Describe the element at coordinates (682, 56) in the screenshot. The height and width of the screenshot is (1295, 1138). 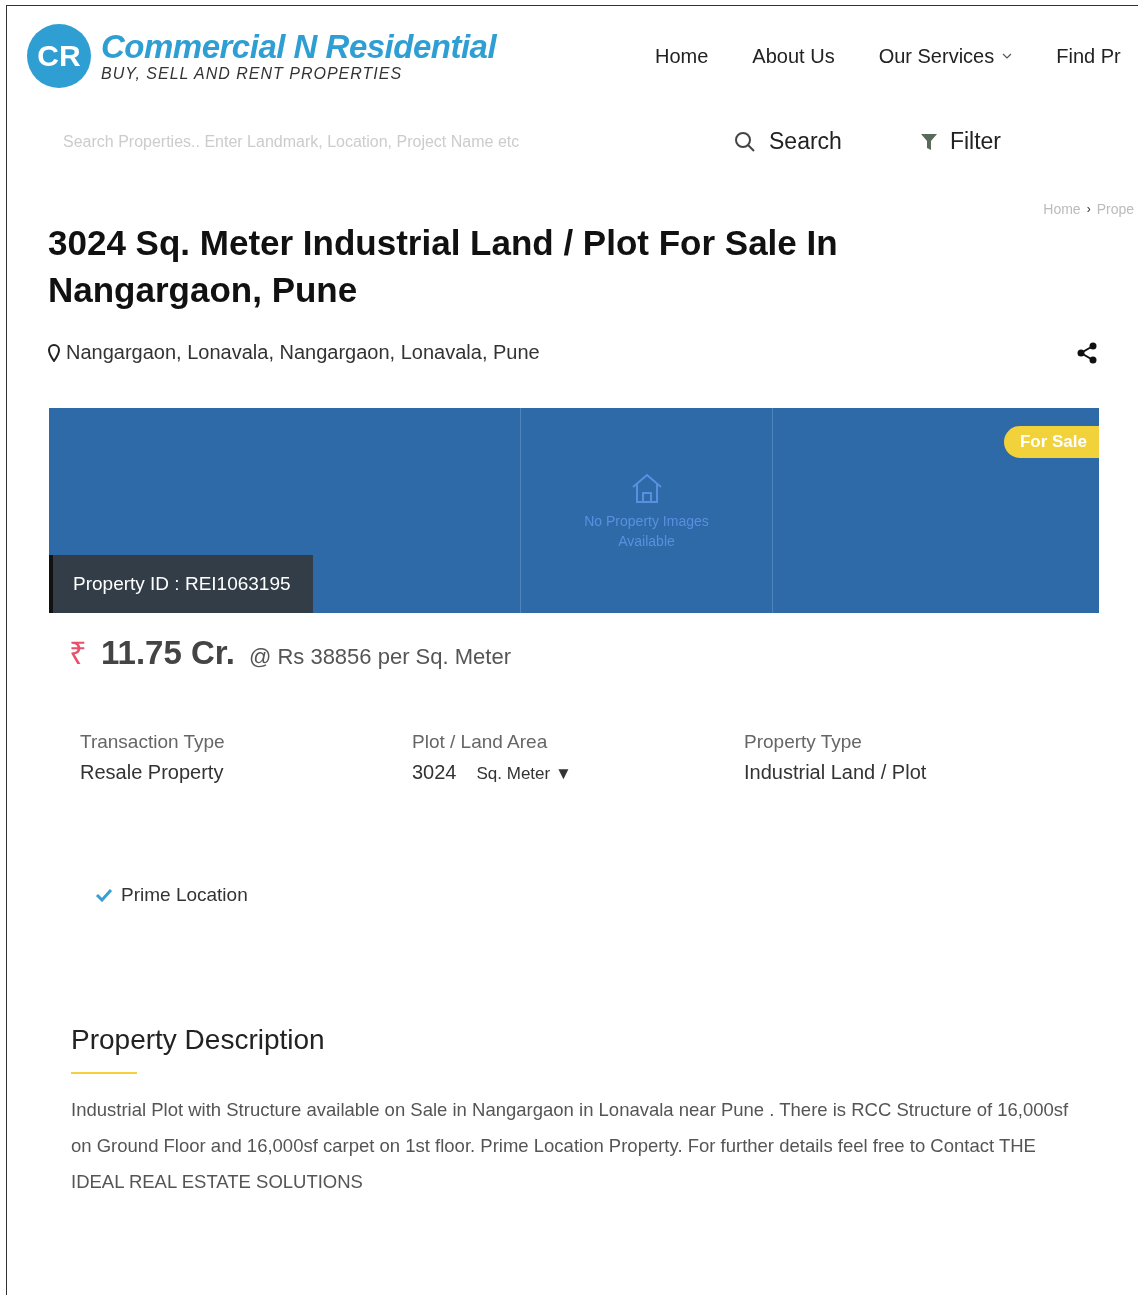
I see `nav-link: Home` at that location.